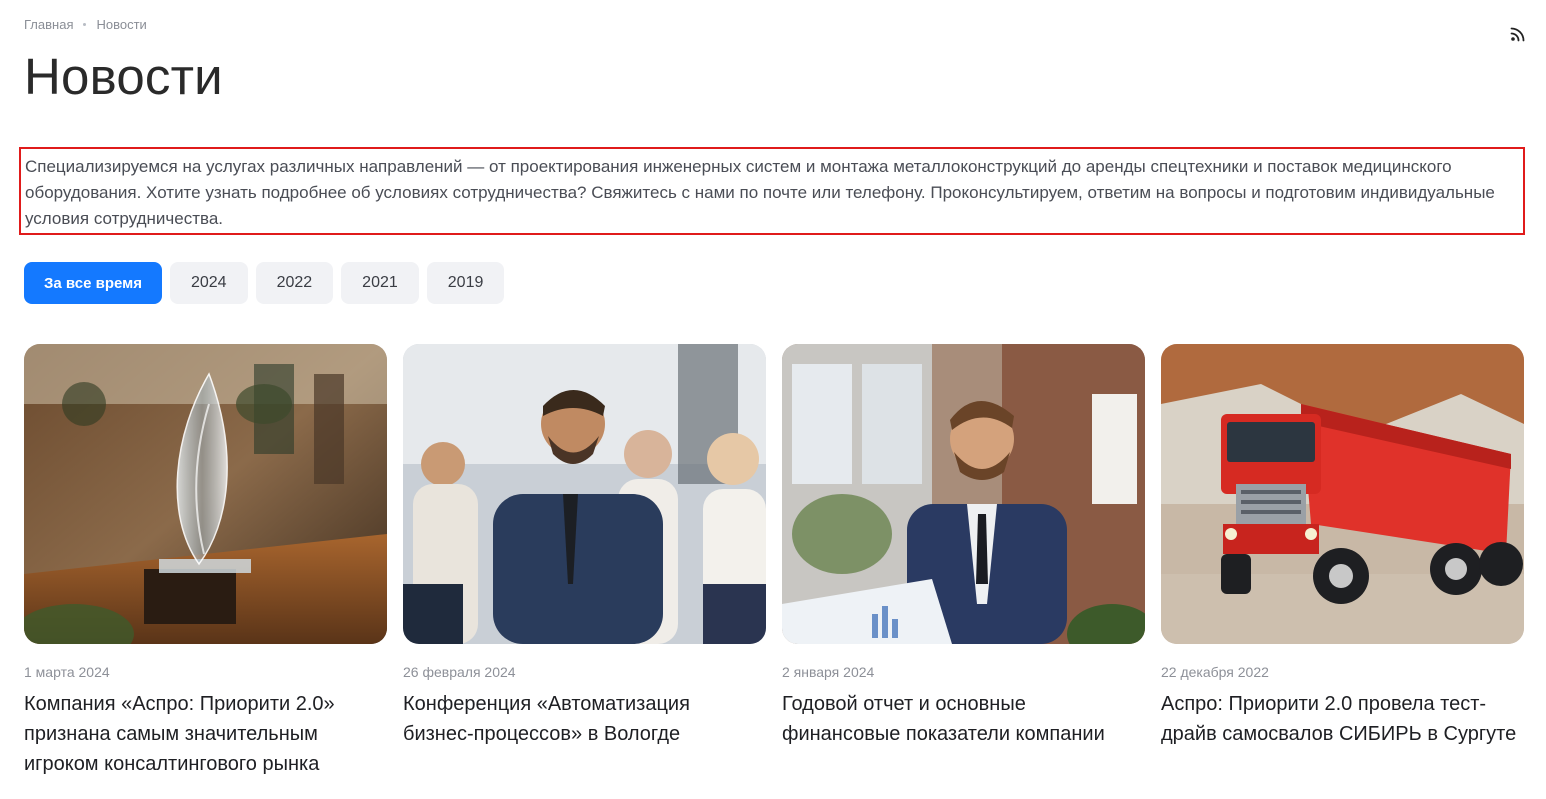  Describe the element at coordinates (828, 672) in the screenshot. I see `news-date: 2 января 2024` at that location.